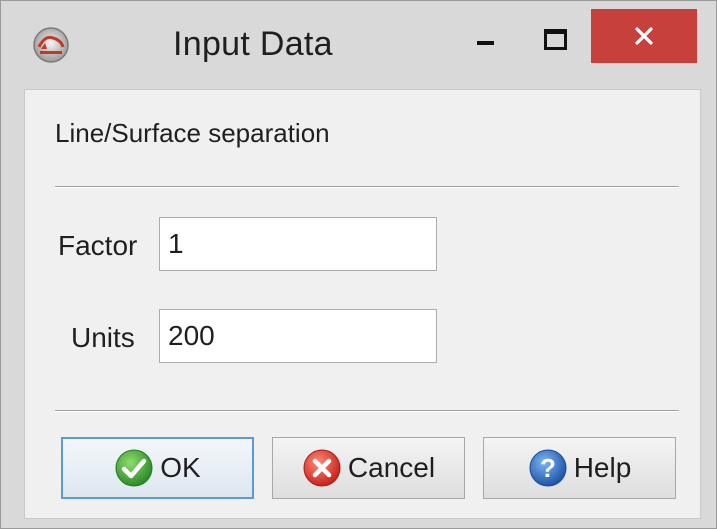 The width and height of the screenshot is (717, 529). I want to click on units-label: Units, so click(103, 337).